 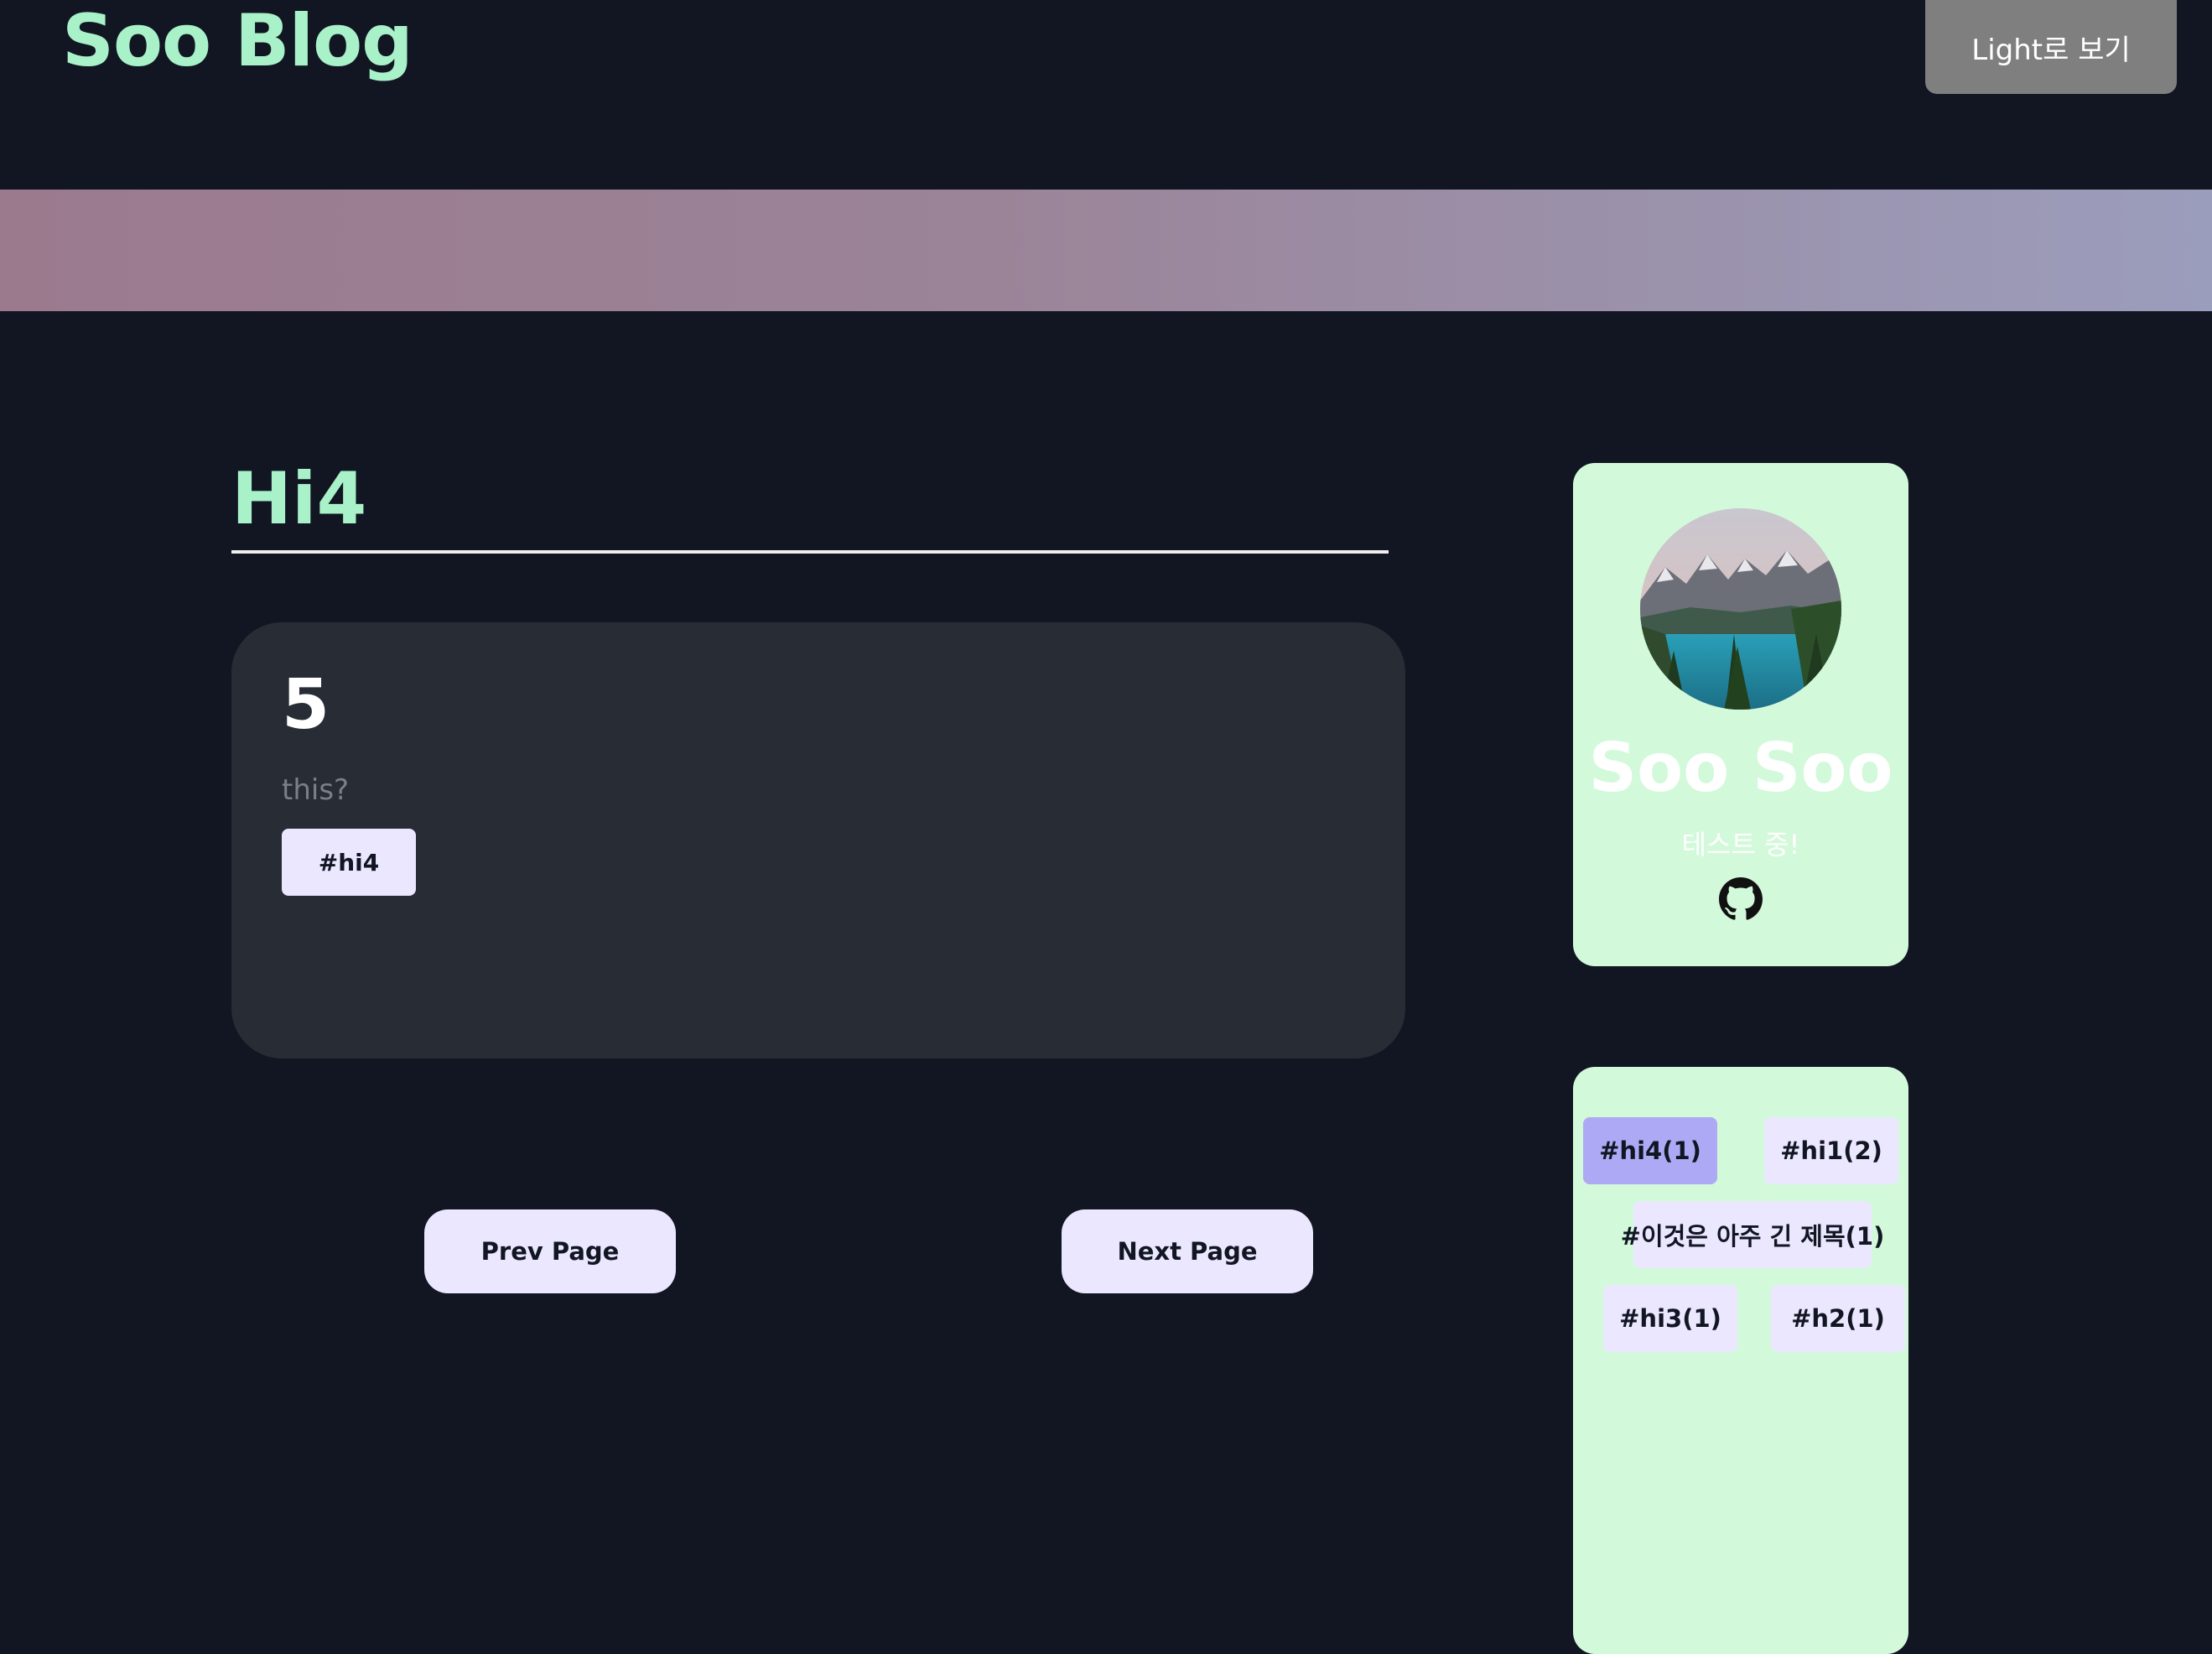 I want to click on site-title: Soo Blog, so click(x=238, y=42).